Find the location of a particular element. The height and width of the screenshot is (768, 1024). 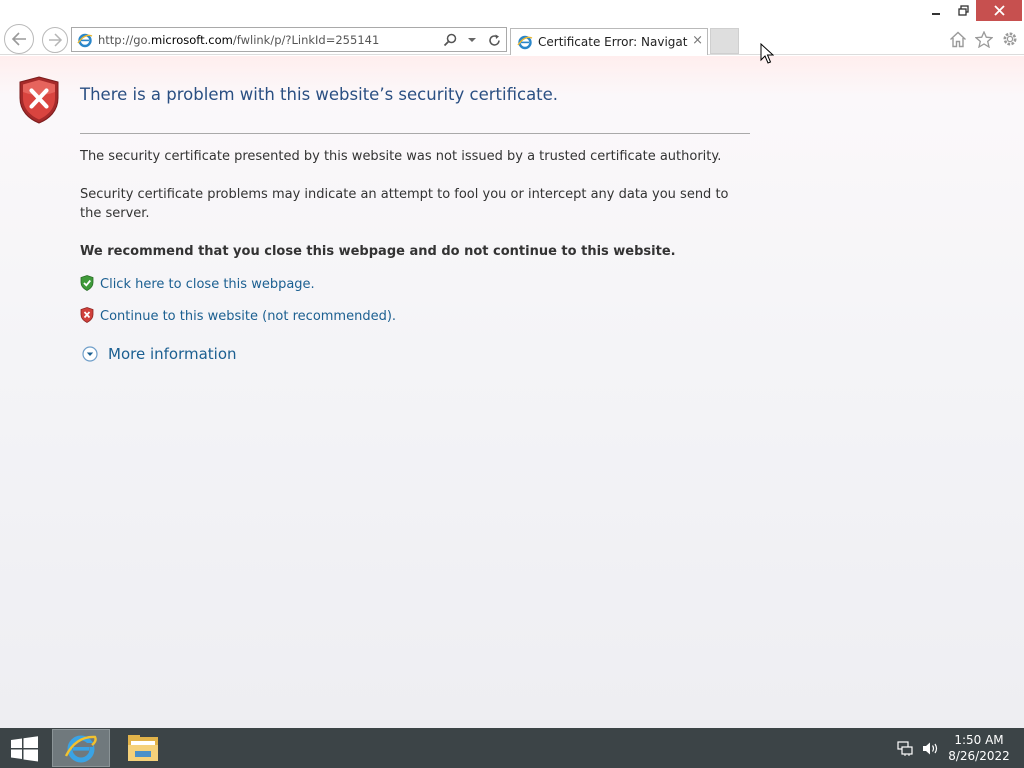

tab-certificate-error: Certificate Error: Navigation... × is located at coordinates (609, 41).